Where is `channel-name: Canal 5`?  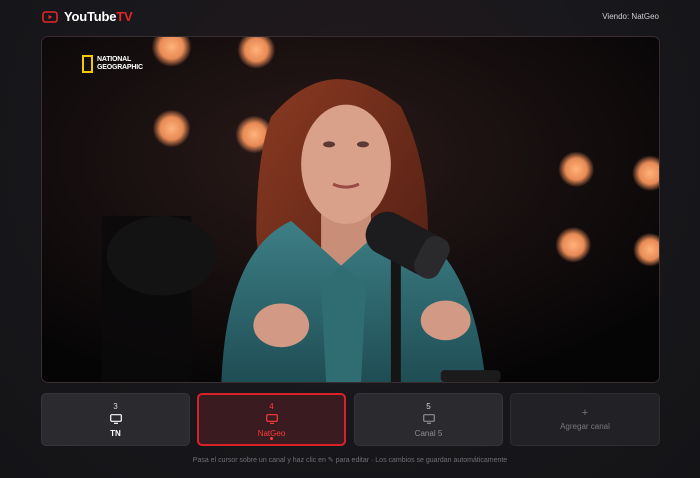
channel-name: Canal 5 is located at coordinates (428, 433).